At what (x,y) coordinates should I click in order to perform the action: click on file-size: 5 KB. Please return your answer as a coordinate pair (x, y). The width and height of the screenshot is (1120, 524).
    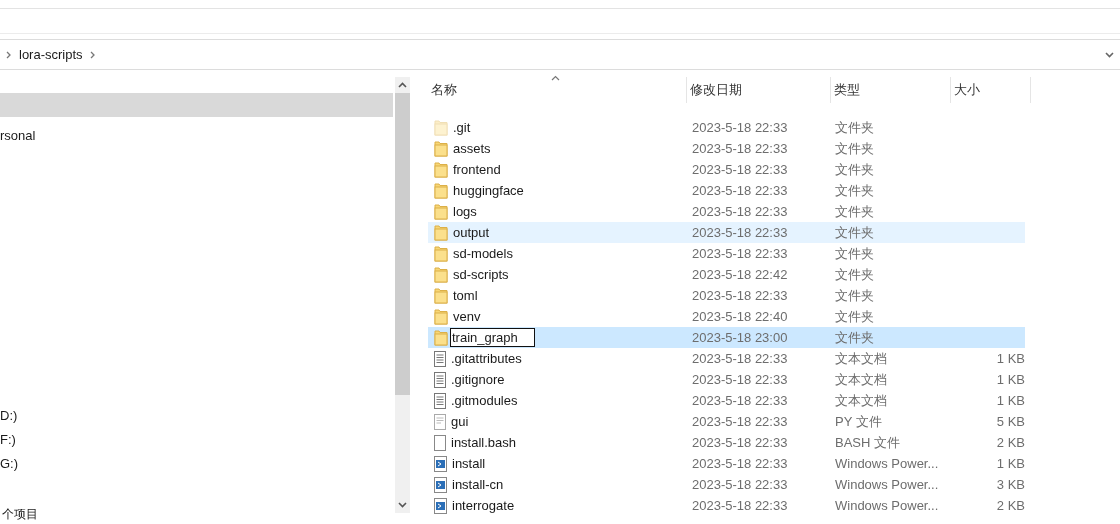
    Looking at the image, I should click on (1010, 421).